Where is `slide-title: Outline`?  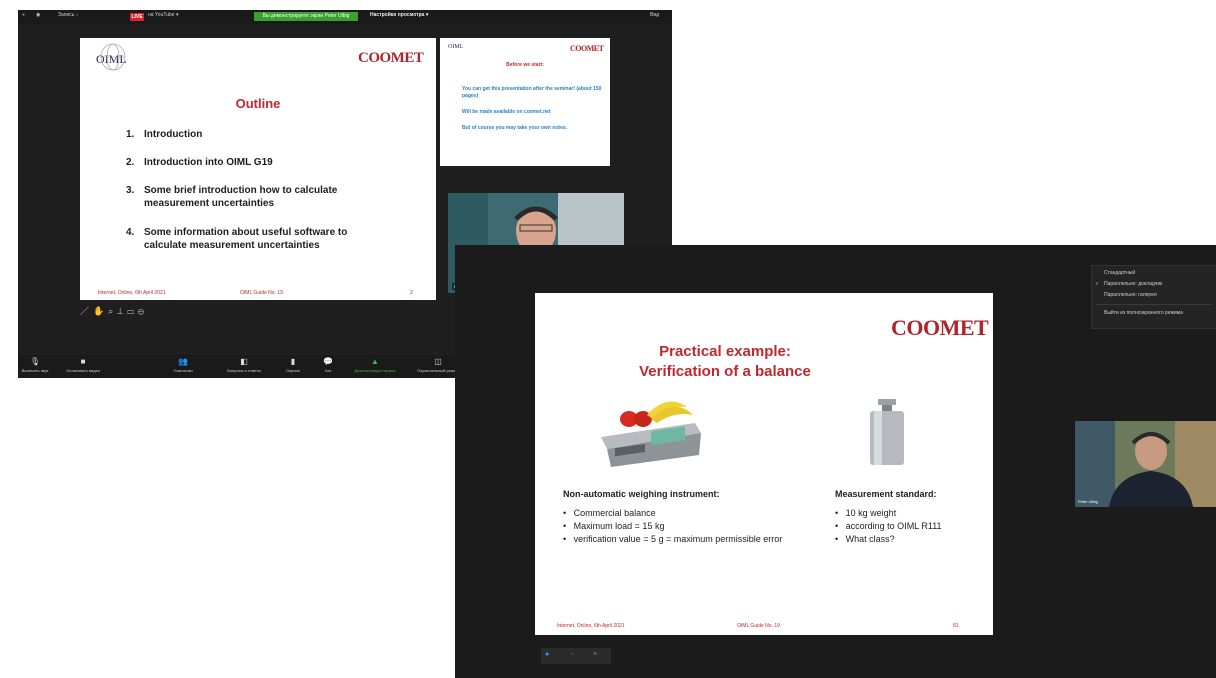 slide-title: Outline is located at coordinates (258, 103).